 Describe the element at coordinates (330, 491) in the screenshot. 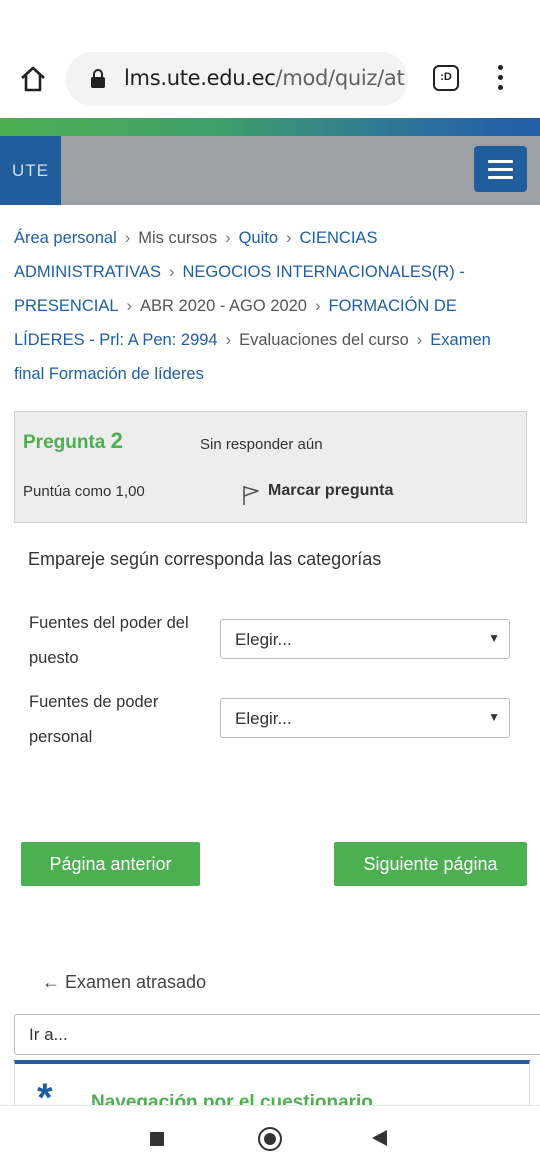

I see `flag-question-button: Marcar pregunta` at that location.